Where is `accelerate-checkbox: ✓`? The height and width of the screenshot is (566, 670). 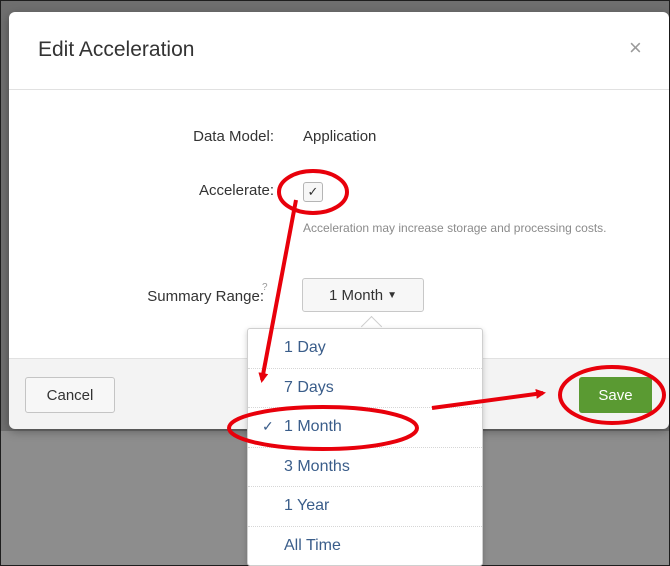
accelerate-checkbox: ✓ is located at coordinates (313, 192).